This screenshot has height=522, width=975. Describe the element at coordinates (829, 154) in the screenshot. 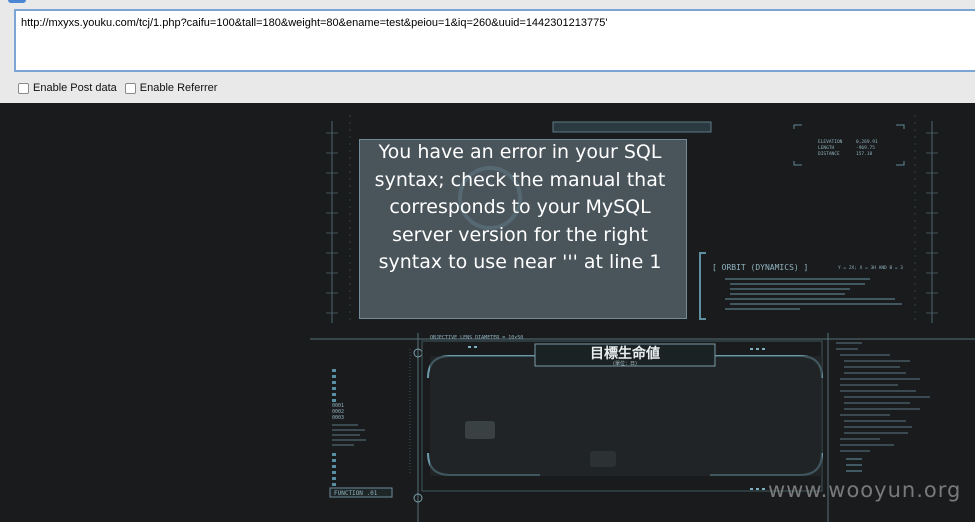

I see `distance-label: DISTANCE` at that location.